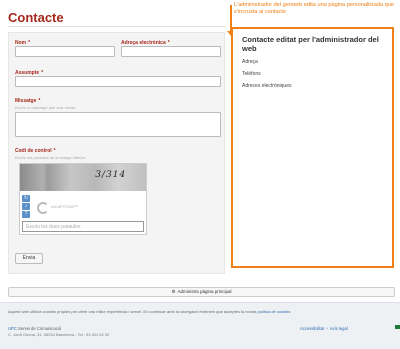  I want to click on name-input, so click(65, 51).